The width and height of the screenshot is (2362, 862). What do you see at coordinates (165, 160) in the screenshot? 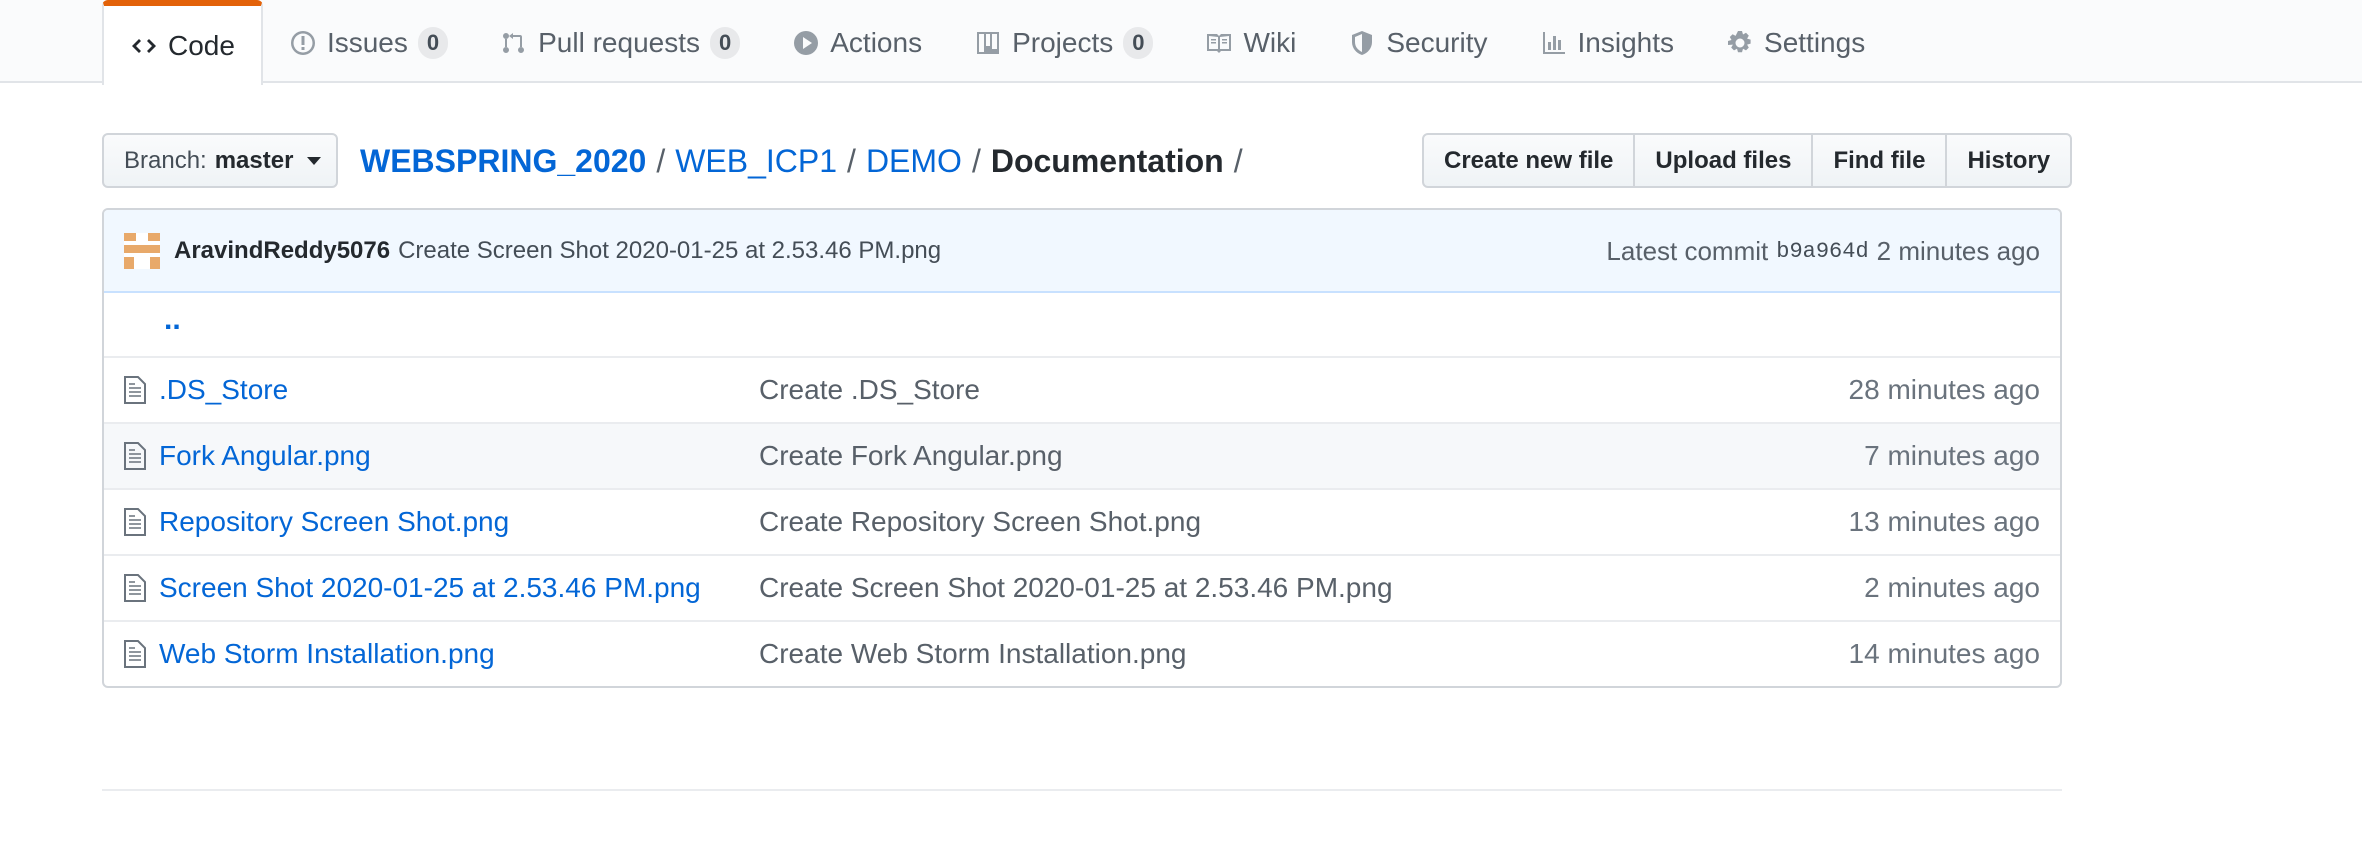
I see `branch-prefix: Branch:` at bounding box center [165, 160].